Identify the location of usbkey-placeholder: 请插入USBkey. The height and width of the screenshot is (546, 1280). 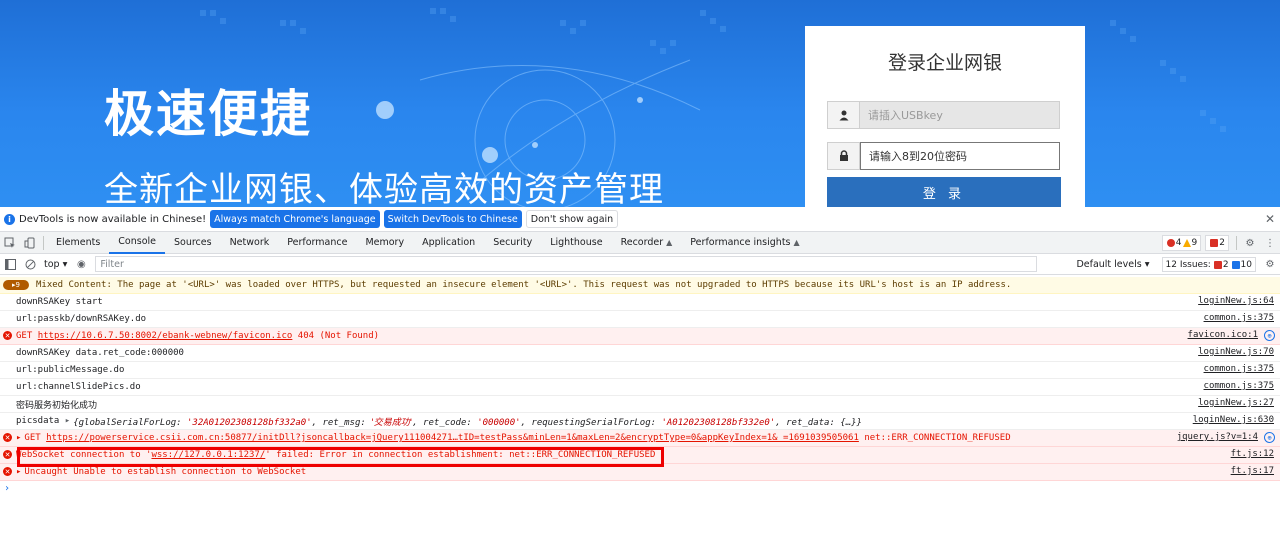
(959, 115).